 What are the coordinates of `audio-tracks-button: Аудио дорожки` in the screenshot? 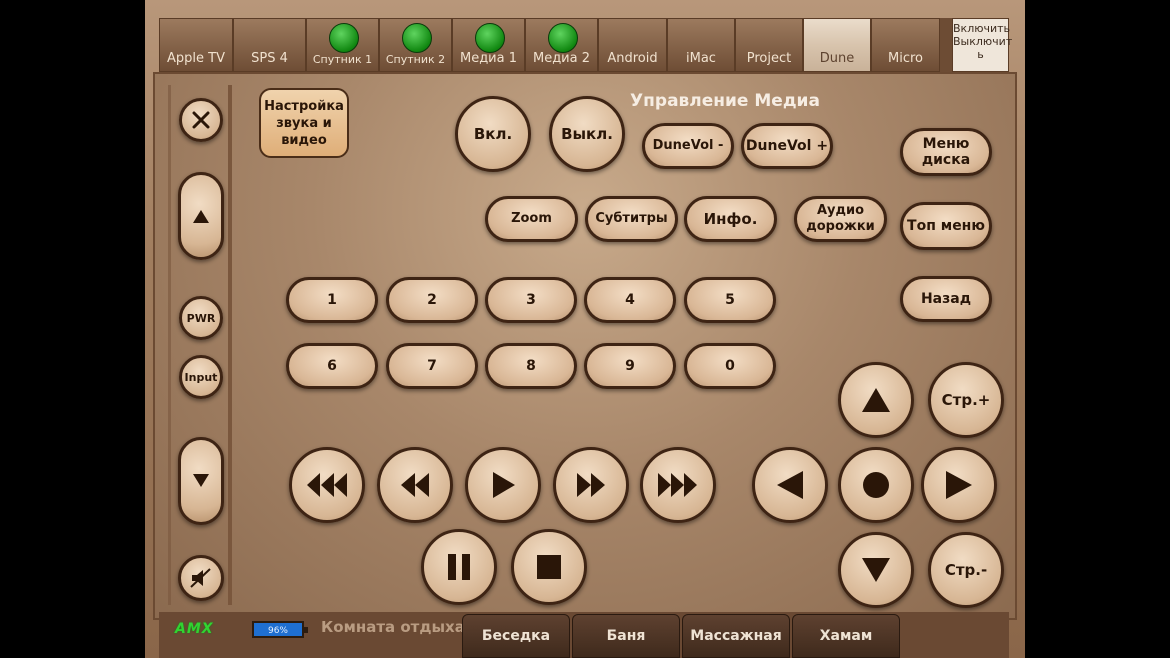 It's located at (840, 219).